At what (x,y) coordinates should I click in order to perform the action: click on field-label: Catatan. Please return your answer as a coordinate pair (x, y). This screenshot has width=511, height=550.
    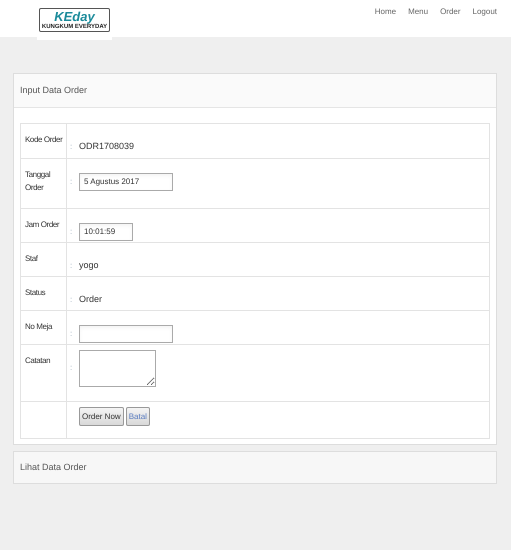
    Looking at the image, I should click on (38, 361).